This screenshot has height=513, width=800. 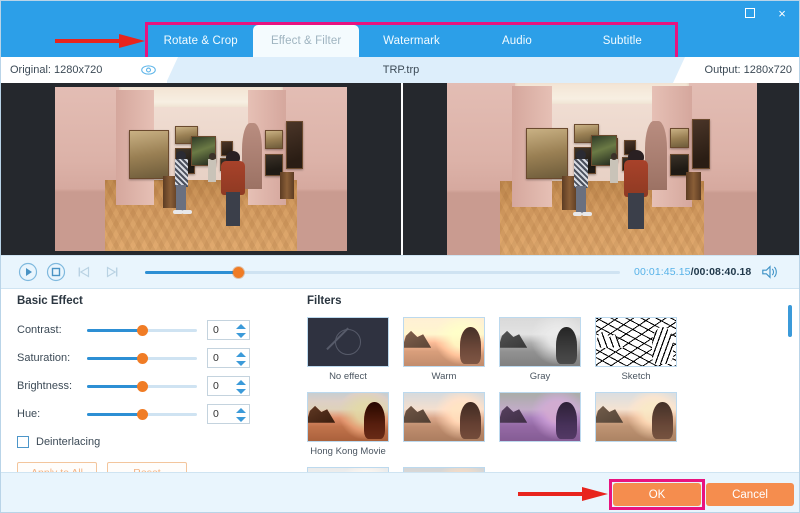 I want to click on brightness-slider, so click(x=142, y=386).